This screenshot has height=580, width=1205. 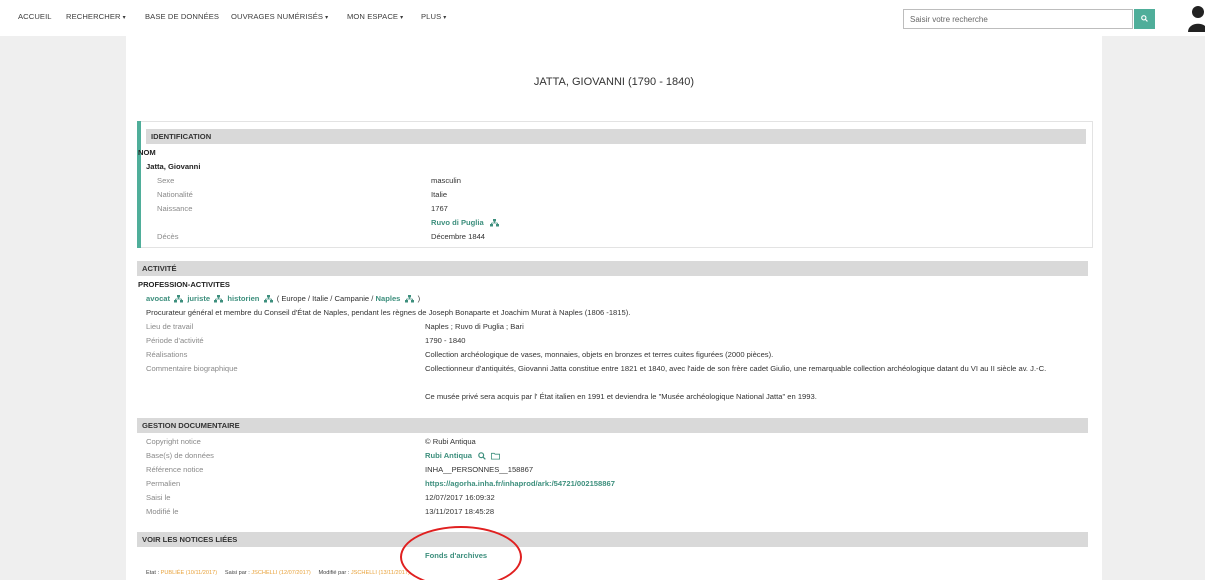 I want to click on section-header-identification: IDENTIFICATION, so click(x=616, y=136).